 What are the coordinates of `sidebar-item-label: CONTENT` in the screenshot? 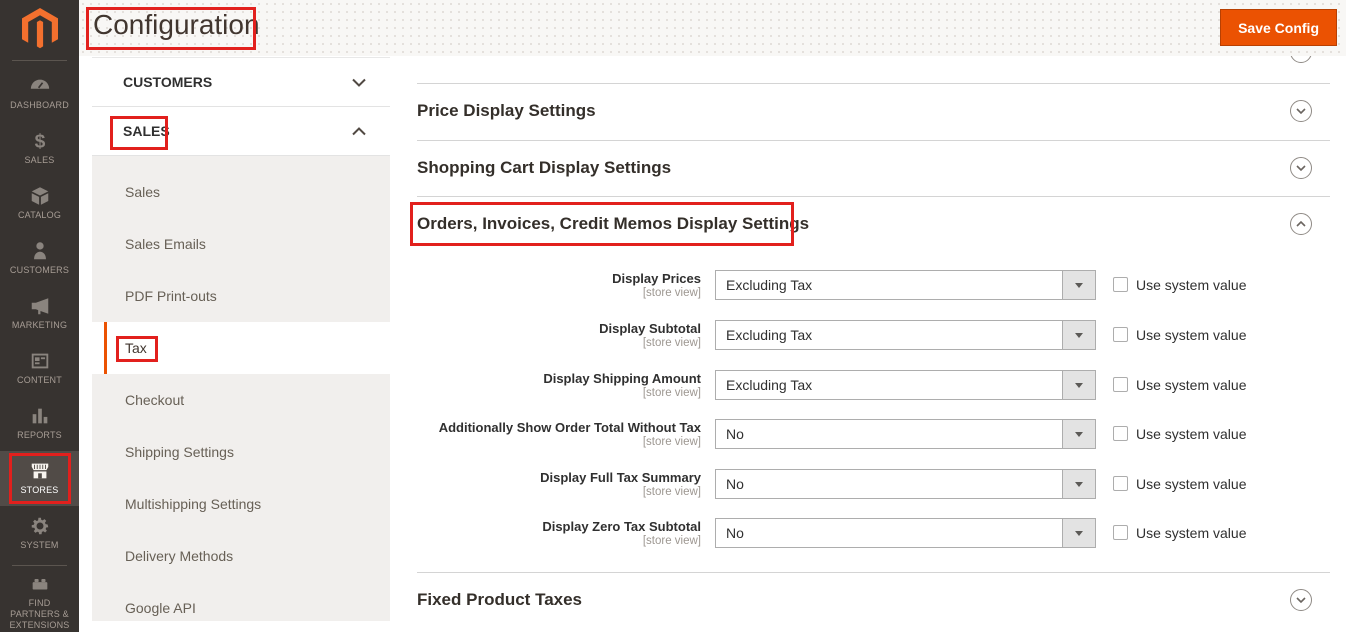 It's located at (39, 380).